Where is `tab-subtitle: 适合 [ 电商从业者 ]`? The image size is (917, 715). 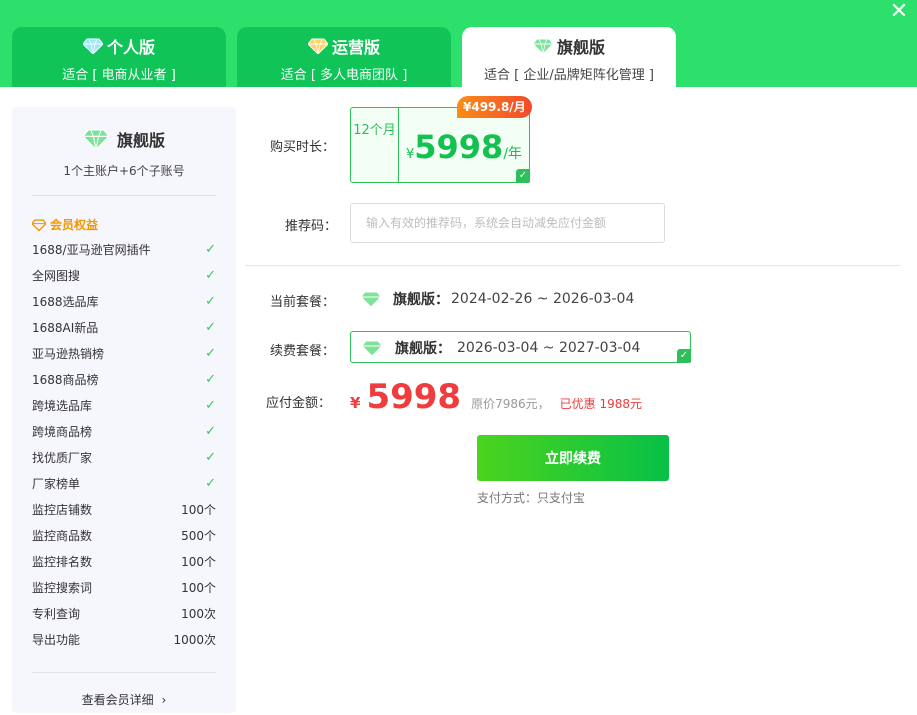 tab-subtitle: 适合 [ 电商从业者 ] is located at coordinates (119, 75).